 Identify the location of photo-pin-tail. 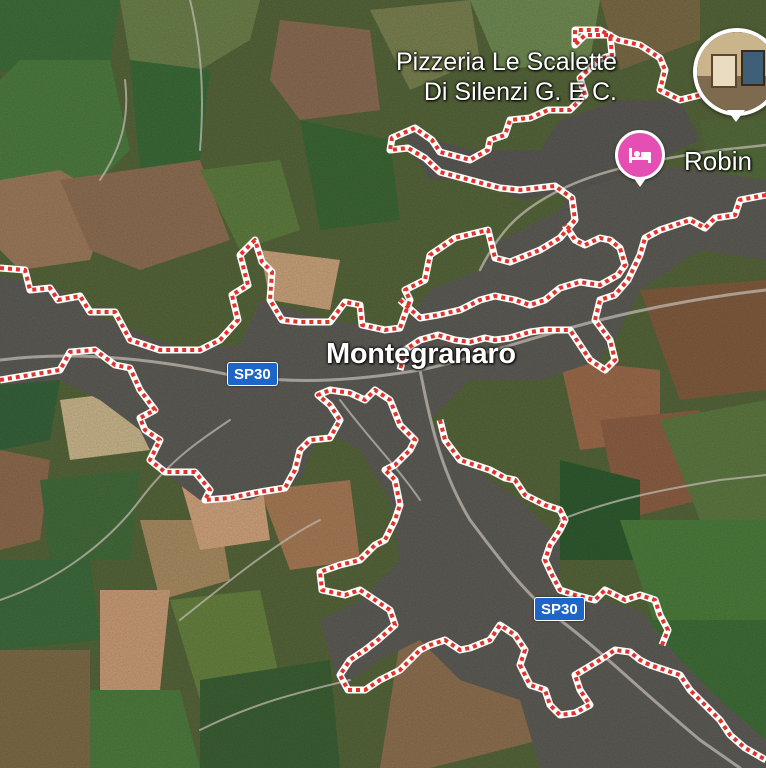
(736, 116).